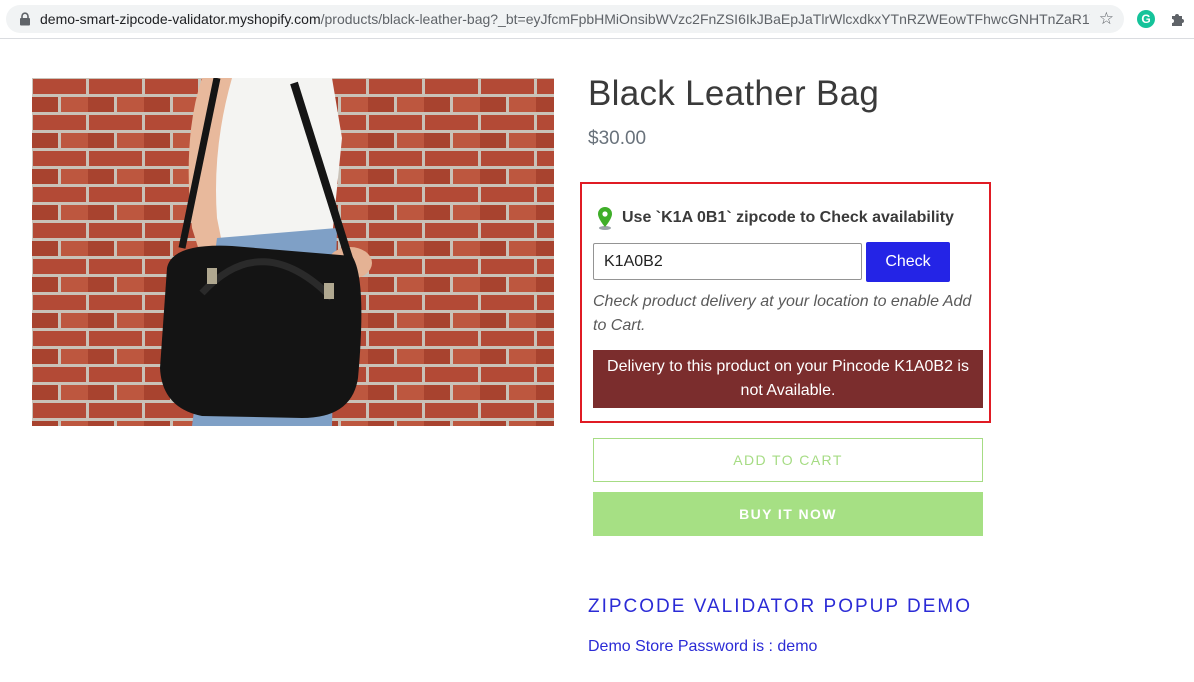  I want to click on check-button: Check, so click(908, 262).